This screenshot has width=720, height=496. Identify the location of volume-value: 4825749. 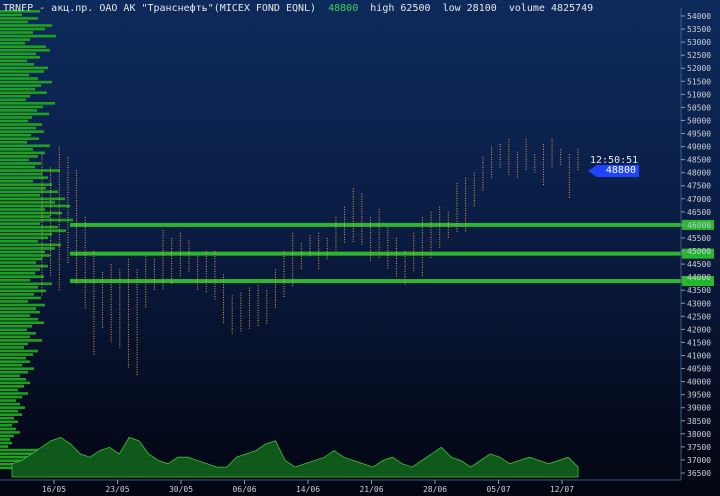
(572, 8).